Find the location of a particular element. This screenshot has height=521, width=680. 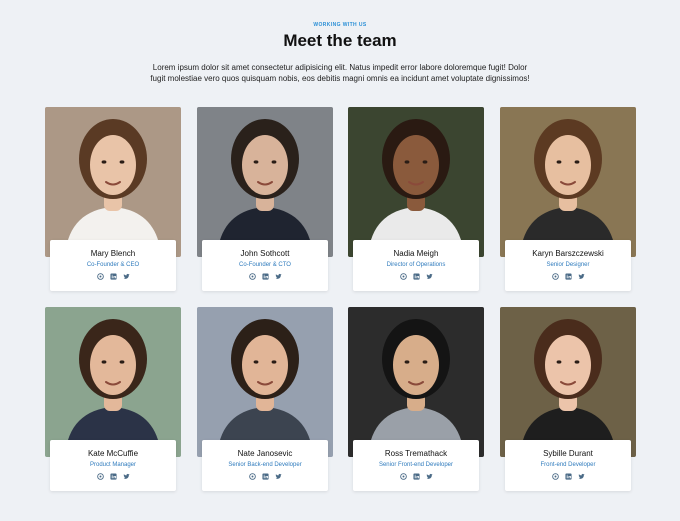

member-name: Nate Janosevic is located at coordinates (265, 453).